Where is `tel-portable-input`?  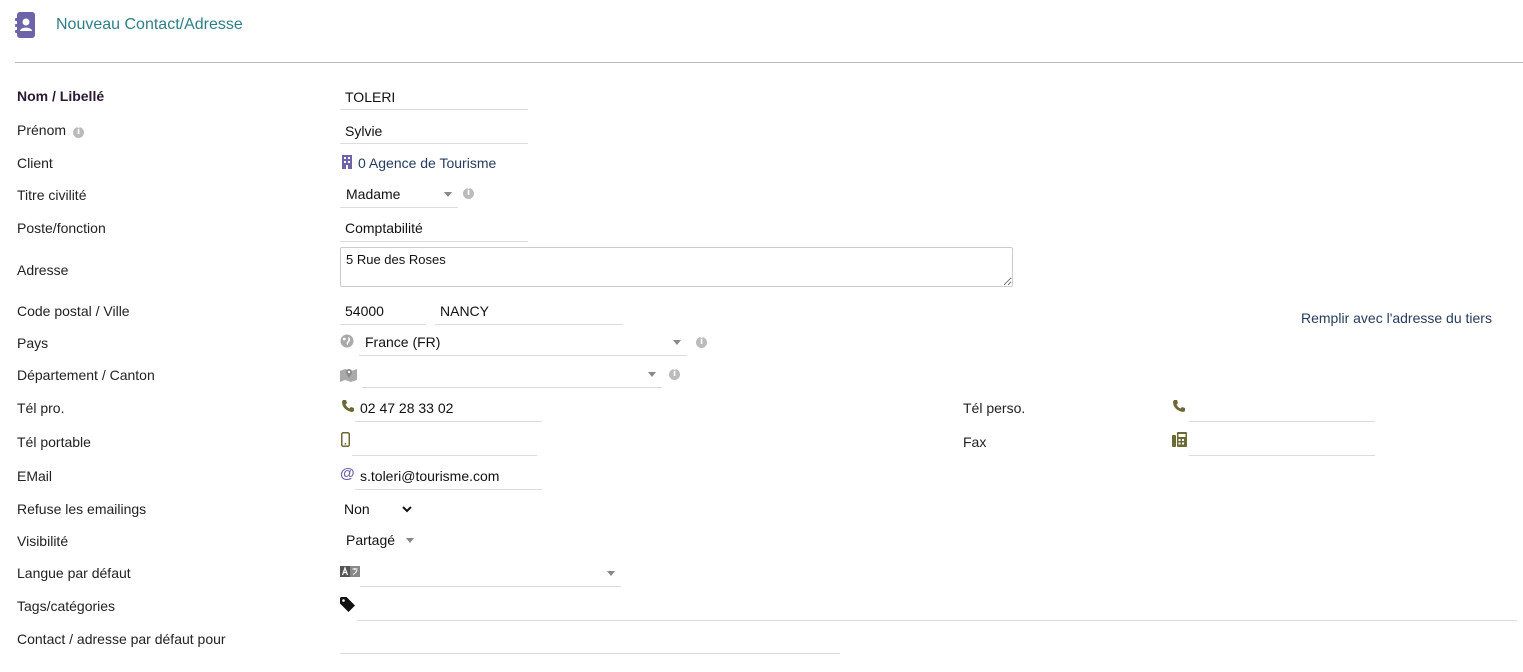
tel-portable-input is located at coordinates (444, 442).